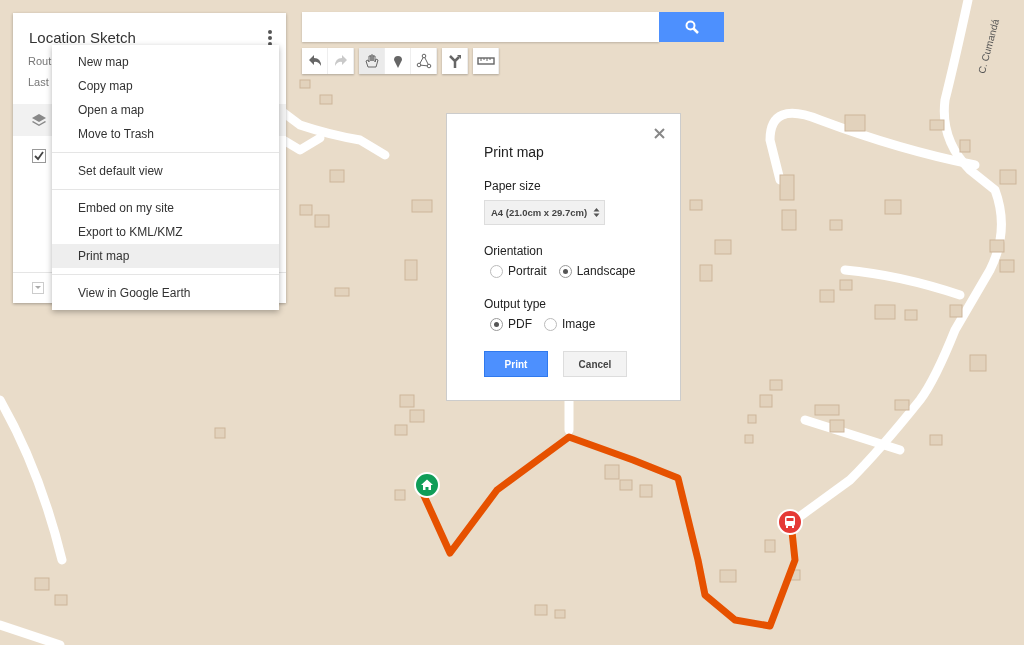  I want to click on dialog-title: Print map, so click(514, 152).